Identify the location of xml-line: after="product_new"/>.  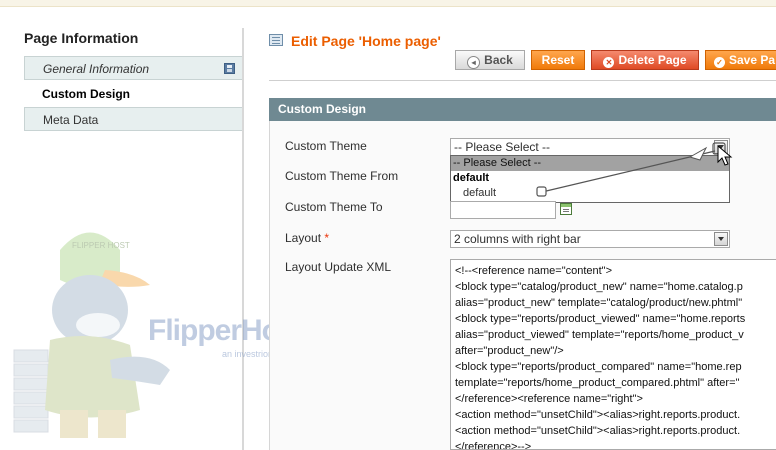
(509, 351).